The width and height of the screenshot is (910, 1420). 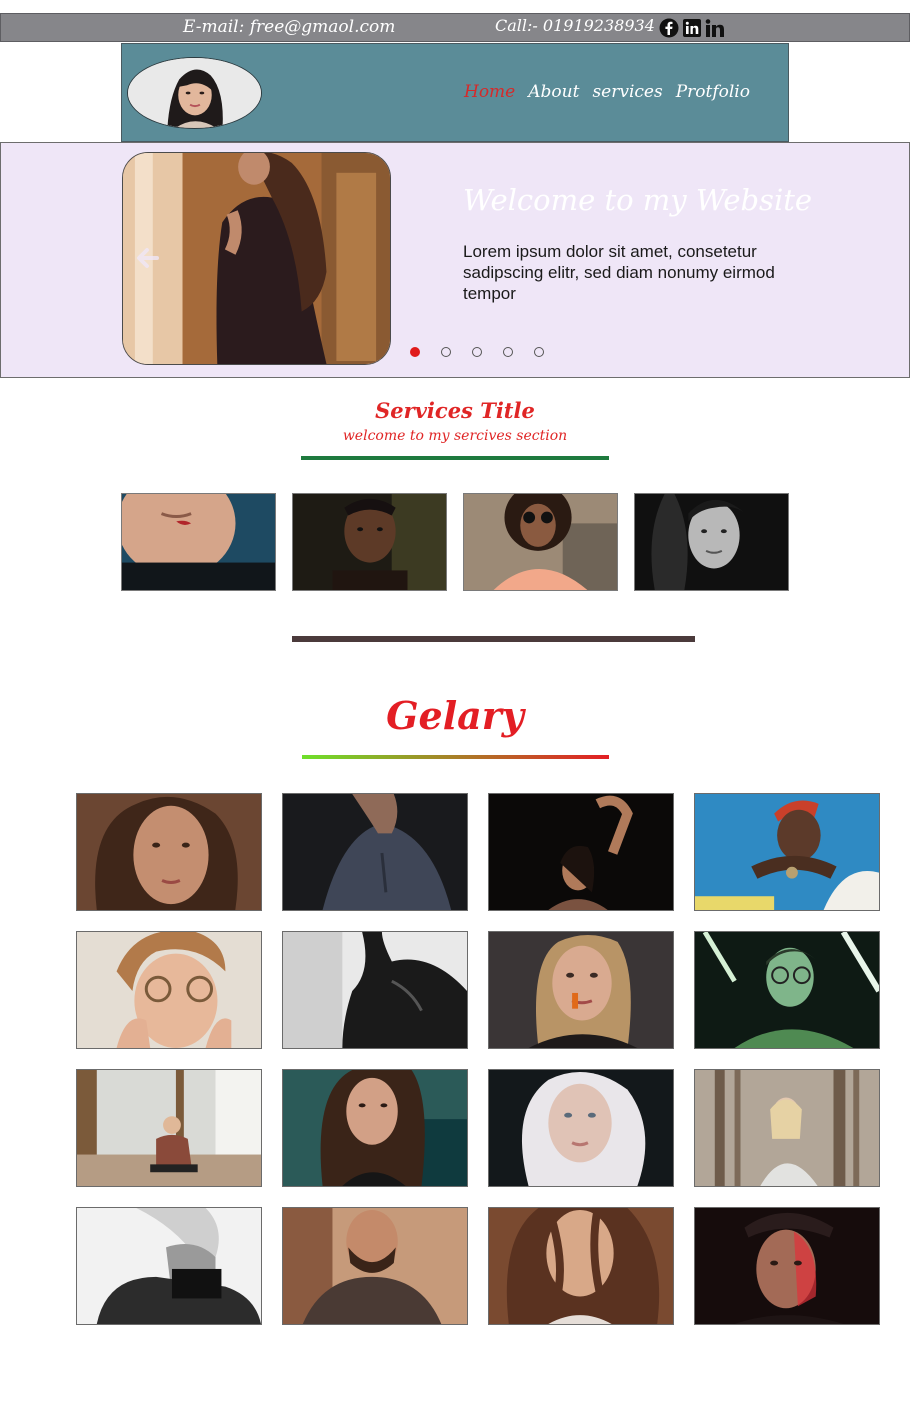 I want to click on section-divider, so click(x=493, y=639).